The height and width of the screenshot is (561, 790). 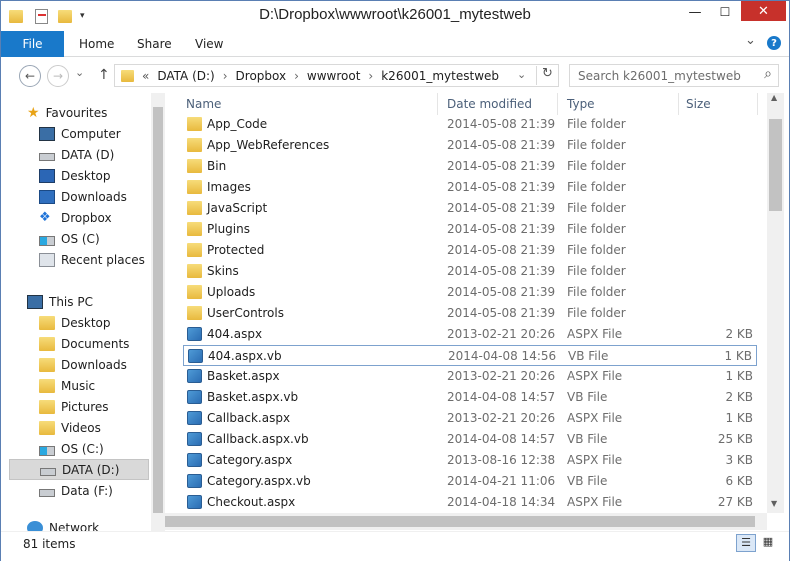 I want to click on file-date: 2013-08-16 12:38, so click(x=501, y=460).